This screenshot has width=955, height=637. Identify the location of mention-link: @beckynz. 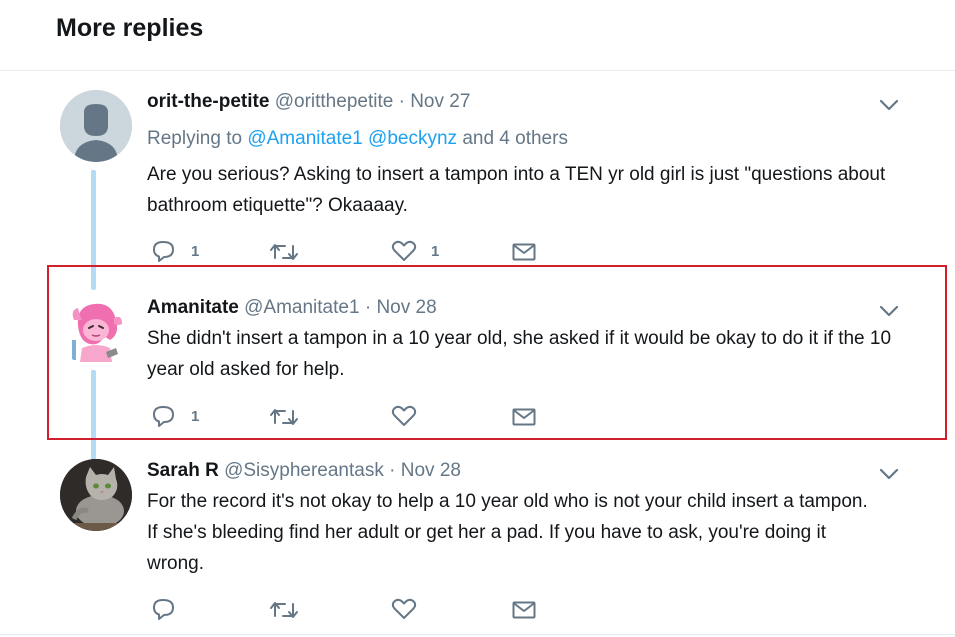
(412, 138).